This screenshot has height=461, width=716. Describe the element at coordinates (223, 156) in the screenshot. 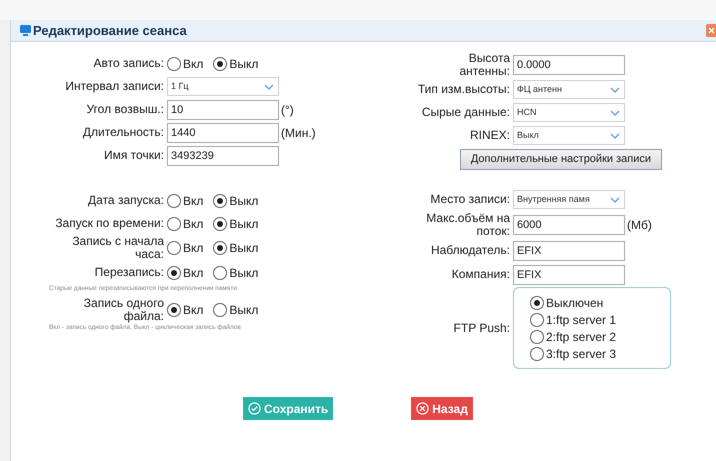

I see `text-field: 3493239` at that location.